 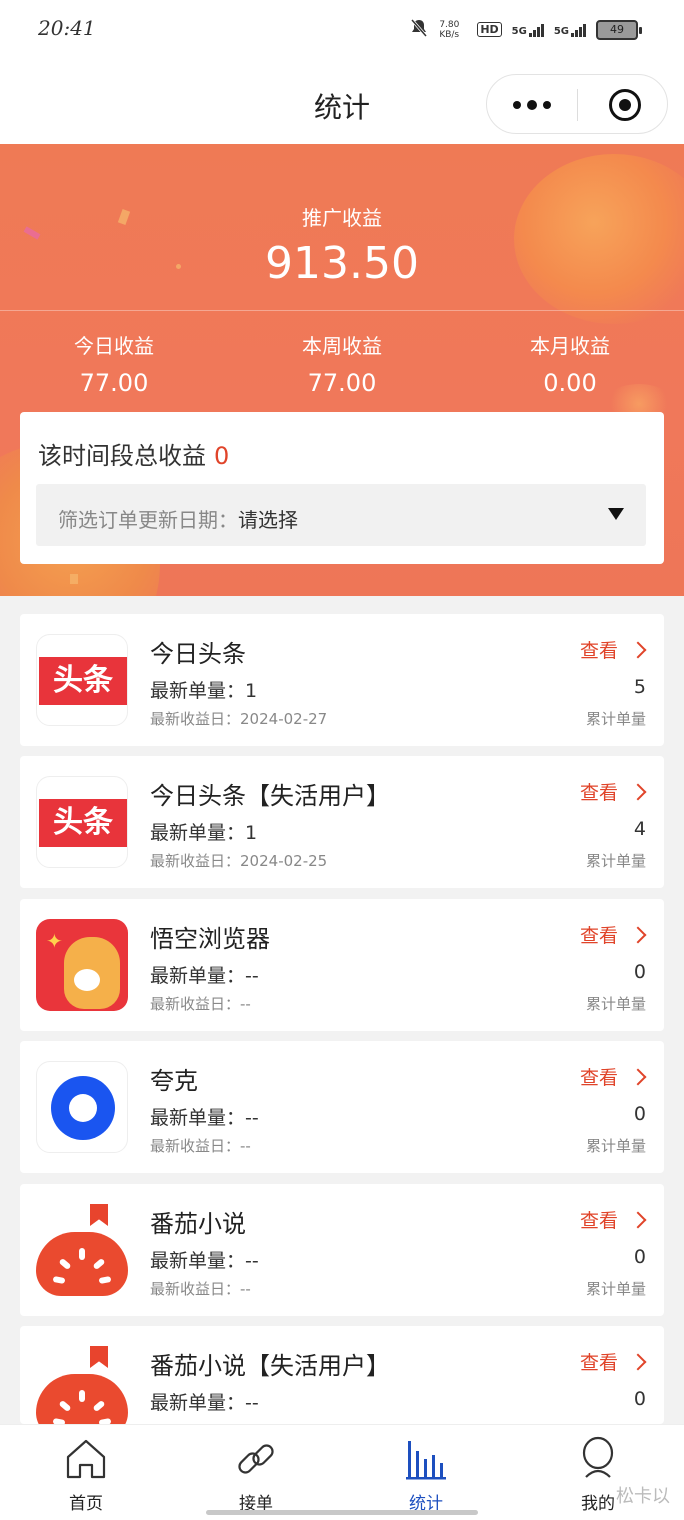 What do you see at coordinates (203, 689) in the screenshot?
I see `item-latest: 最新单量：1` at bounding box center [203, 689].